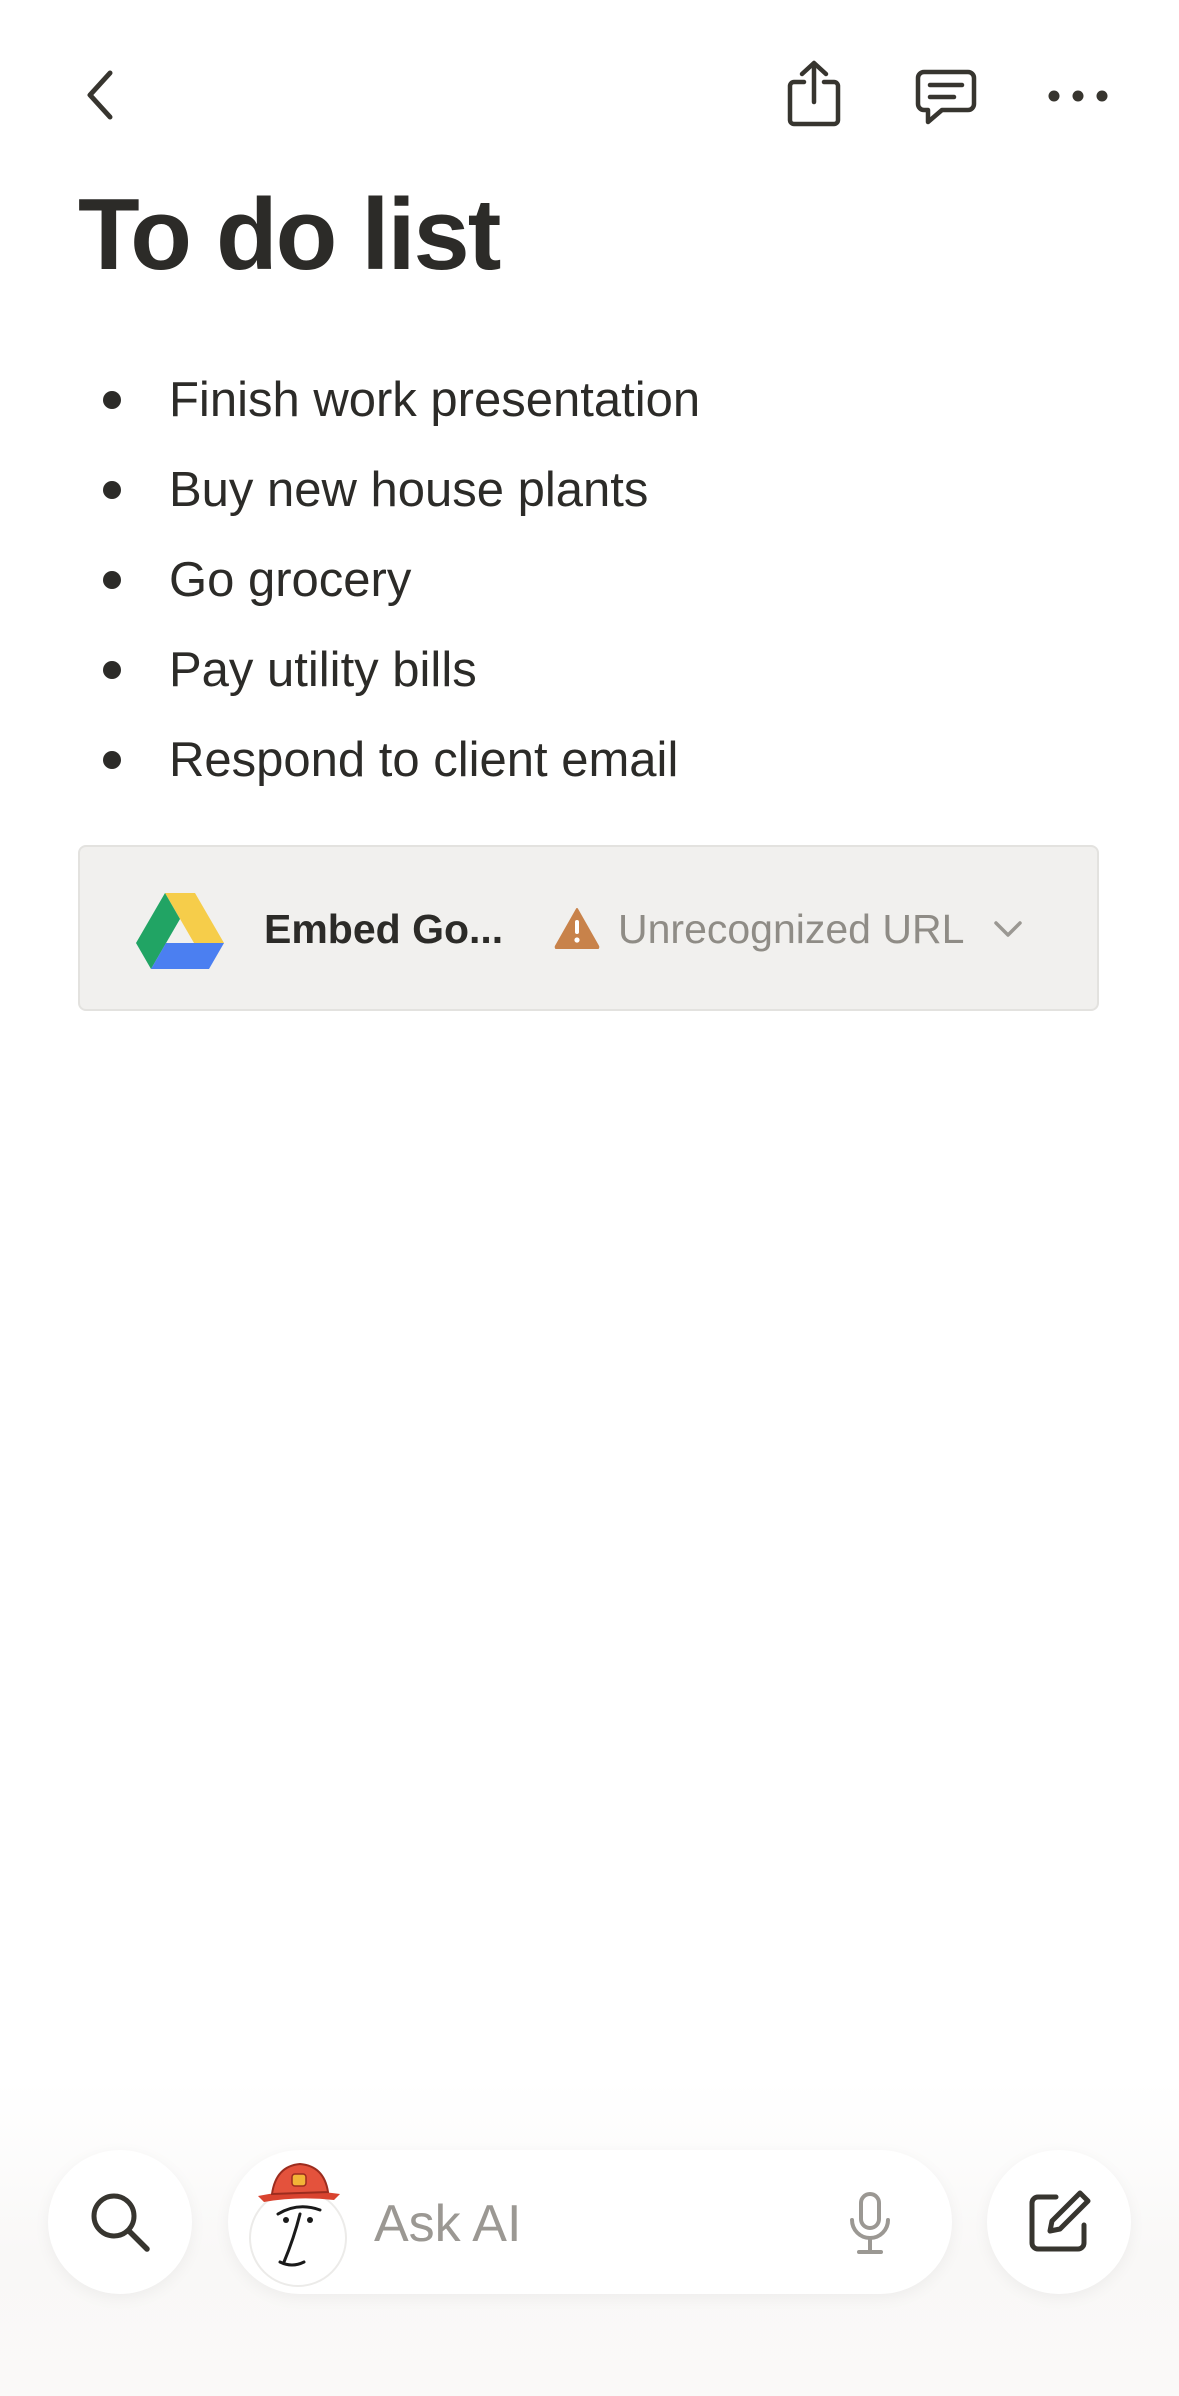 This screenshot has height=2396, width=1179. I want to click on list-item: Buy new house plants, so click(588, 490).